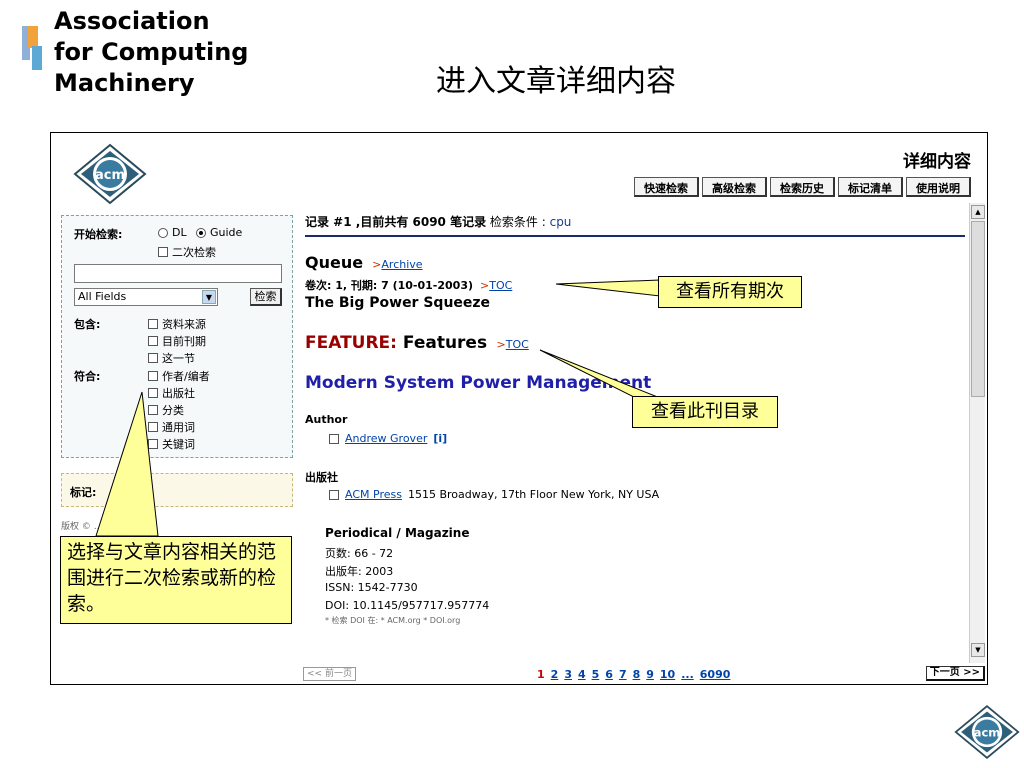  What do you see at coordinates (219, 232) in the screenshot?
I see `scope-guide-radio: Guide` at bounding box center [219, 232].